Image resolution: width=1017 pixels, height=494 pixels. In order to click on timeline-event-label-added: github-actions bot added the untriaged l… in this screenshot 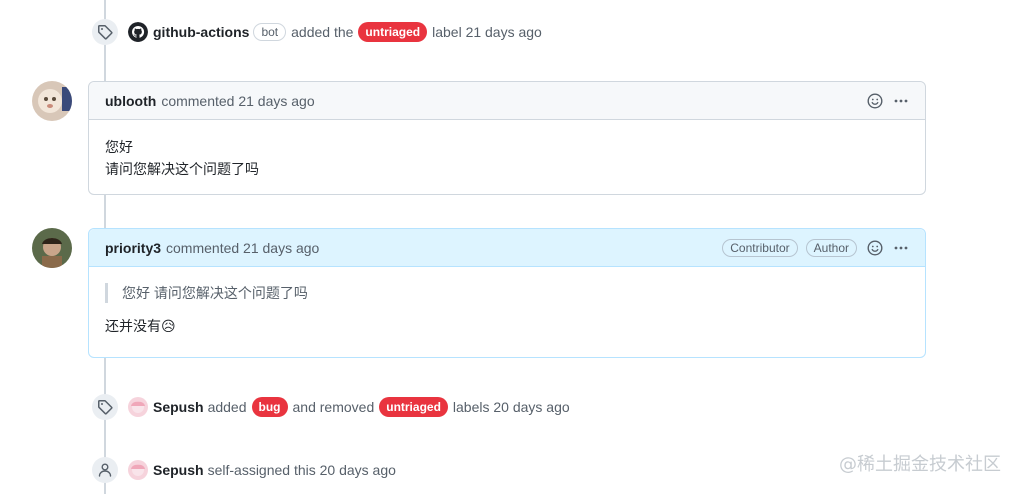, I will do `click(317, 32)`.